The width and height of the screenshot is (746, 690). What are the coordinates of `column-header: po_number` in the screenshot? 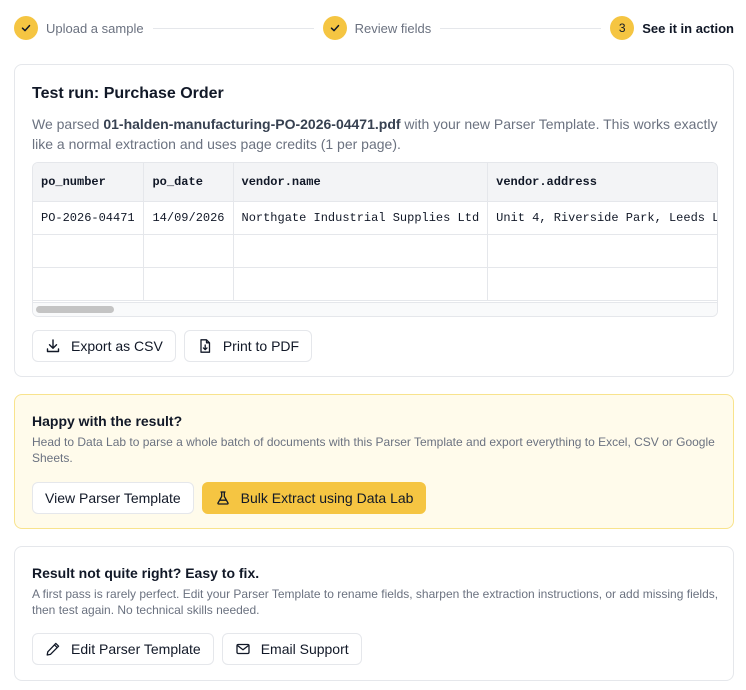 It's located at (89, 182).